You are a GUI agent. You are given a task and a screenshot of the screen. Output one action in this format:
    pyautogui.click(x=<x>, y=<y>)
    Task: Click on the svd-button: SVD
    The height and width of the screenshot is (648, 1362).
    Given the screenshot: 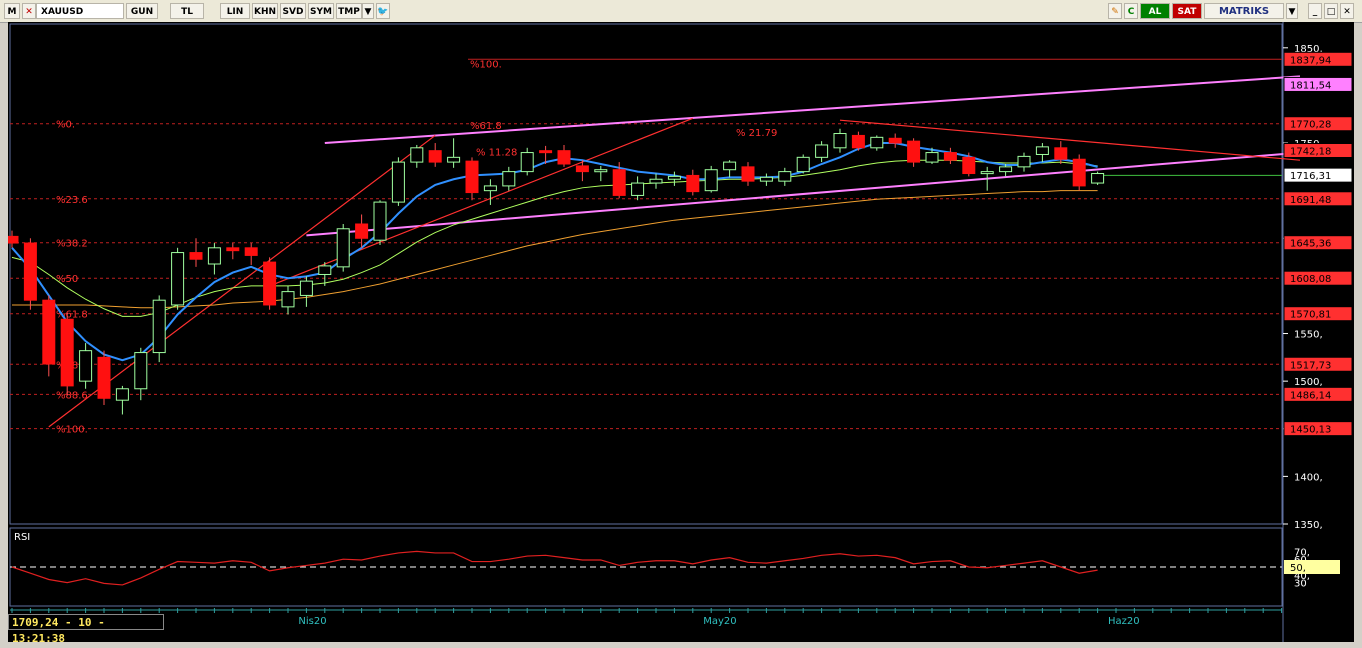 What is the action you would take?
    pyautogui.click(x=293, y=11)
    